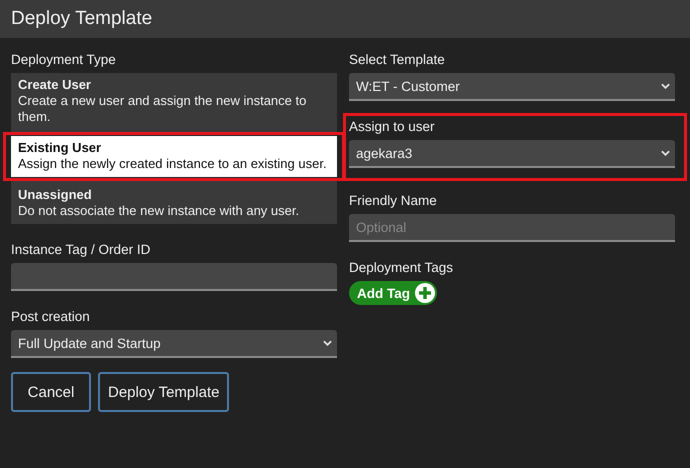  What do you see at coordinates (51, 316) in the screenshot?
I see `field-label: Post creation` at bounding box center [51, 316].